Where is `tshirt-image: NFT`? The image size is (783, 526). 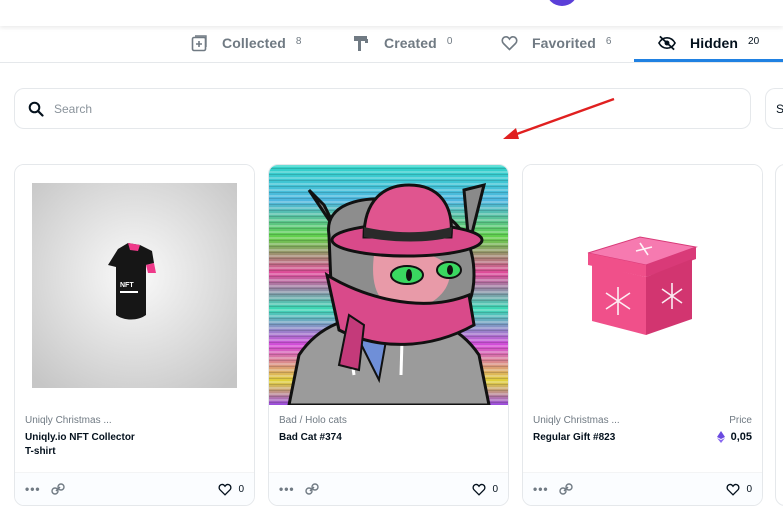
tshirt-image: NFT is located at coordinates (134, 285).